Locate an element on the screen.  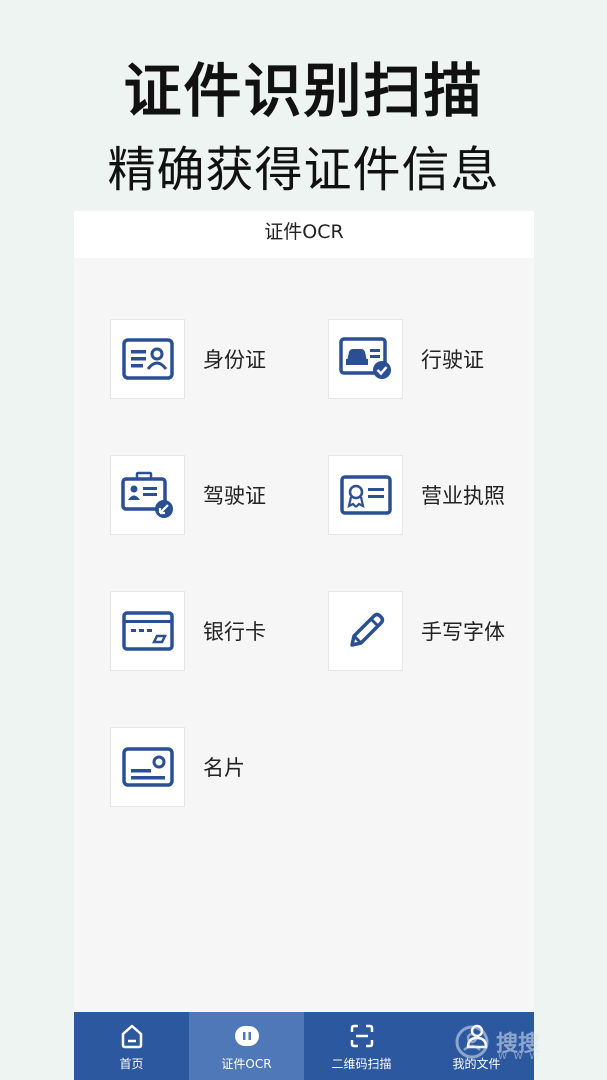
tab-qr-scan: 二维码扫描 is located at coordinates (361, 1046).